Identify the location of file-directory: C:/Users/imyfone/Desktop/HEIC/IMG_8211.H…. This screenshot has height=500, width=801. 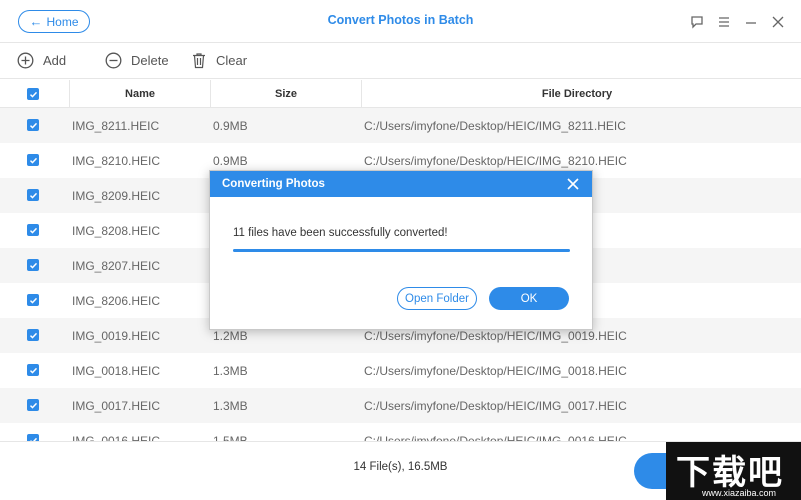
(495, 125).